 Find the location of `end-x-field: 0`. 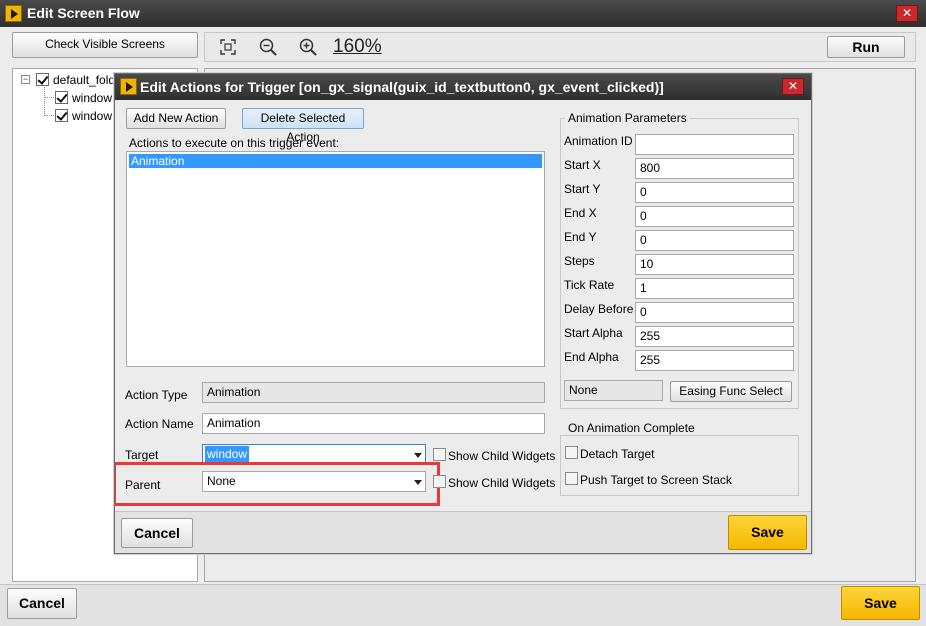

end-x-field: 0 is located at coordinates (714, 216).